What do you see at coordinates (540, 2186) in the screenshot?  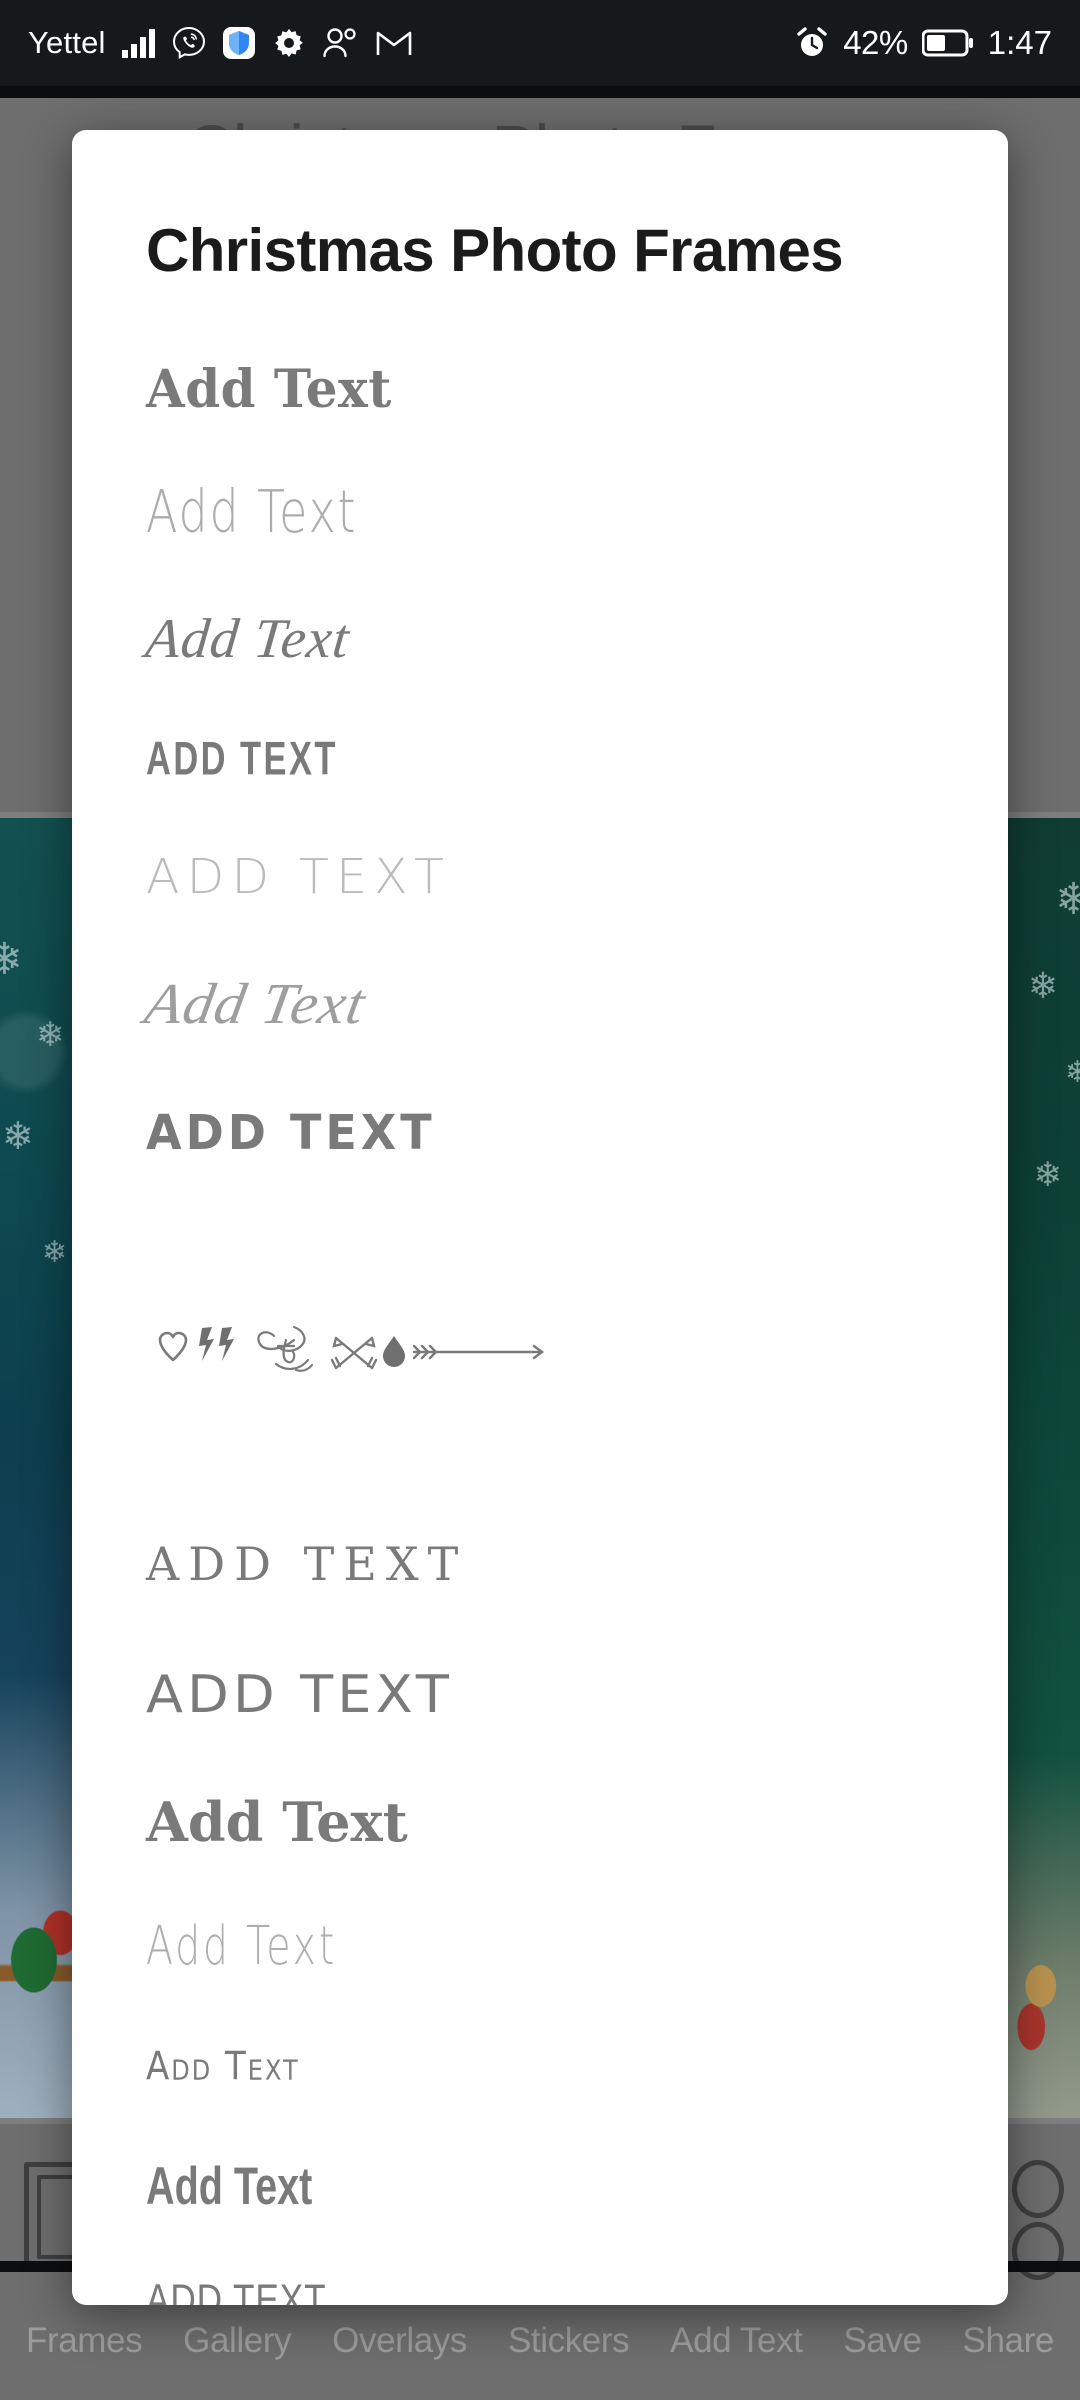 I see `font-option-bold-condensed-sans: Add Text` at bounding box center [540, 2186].